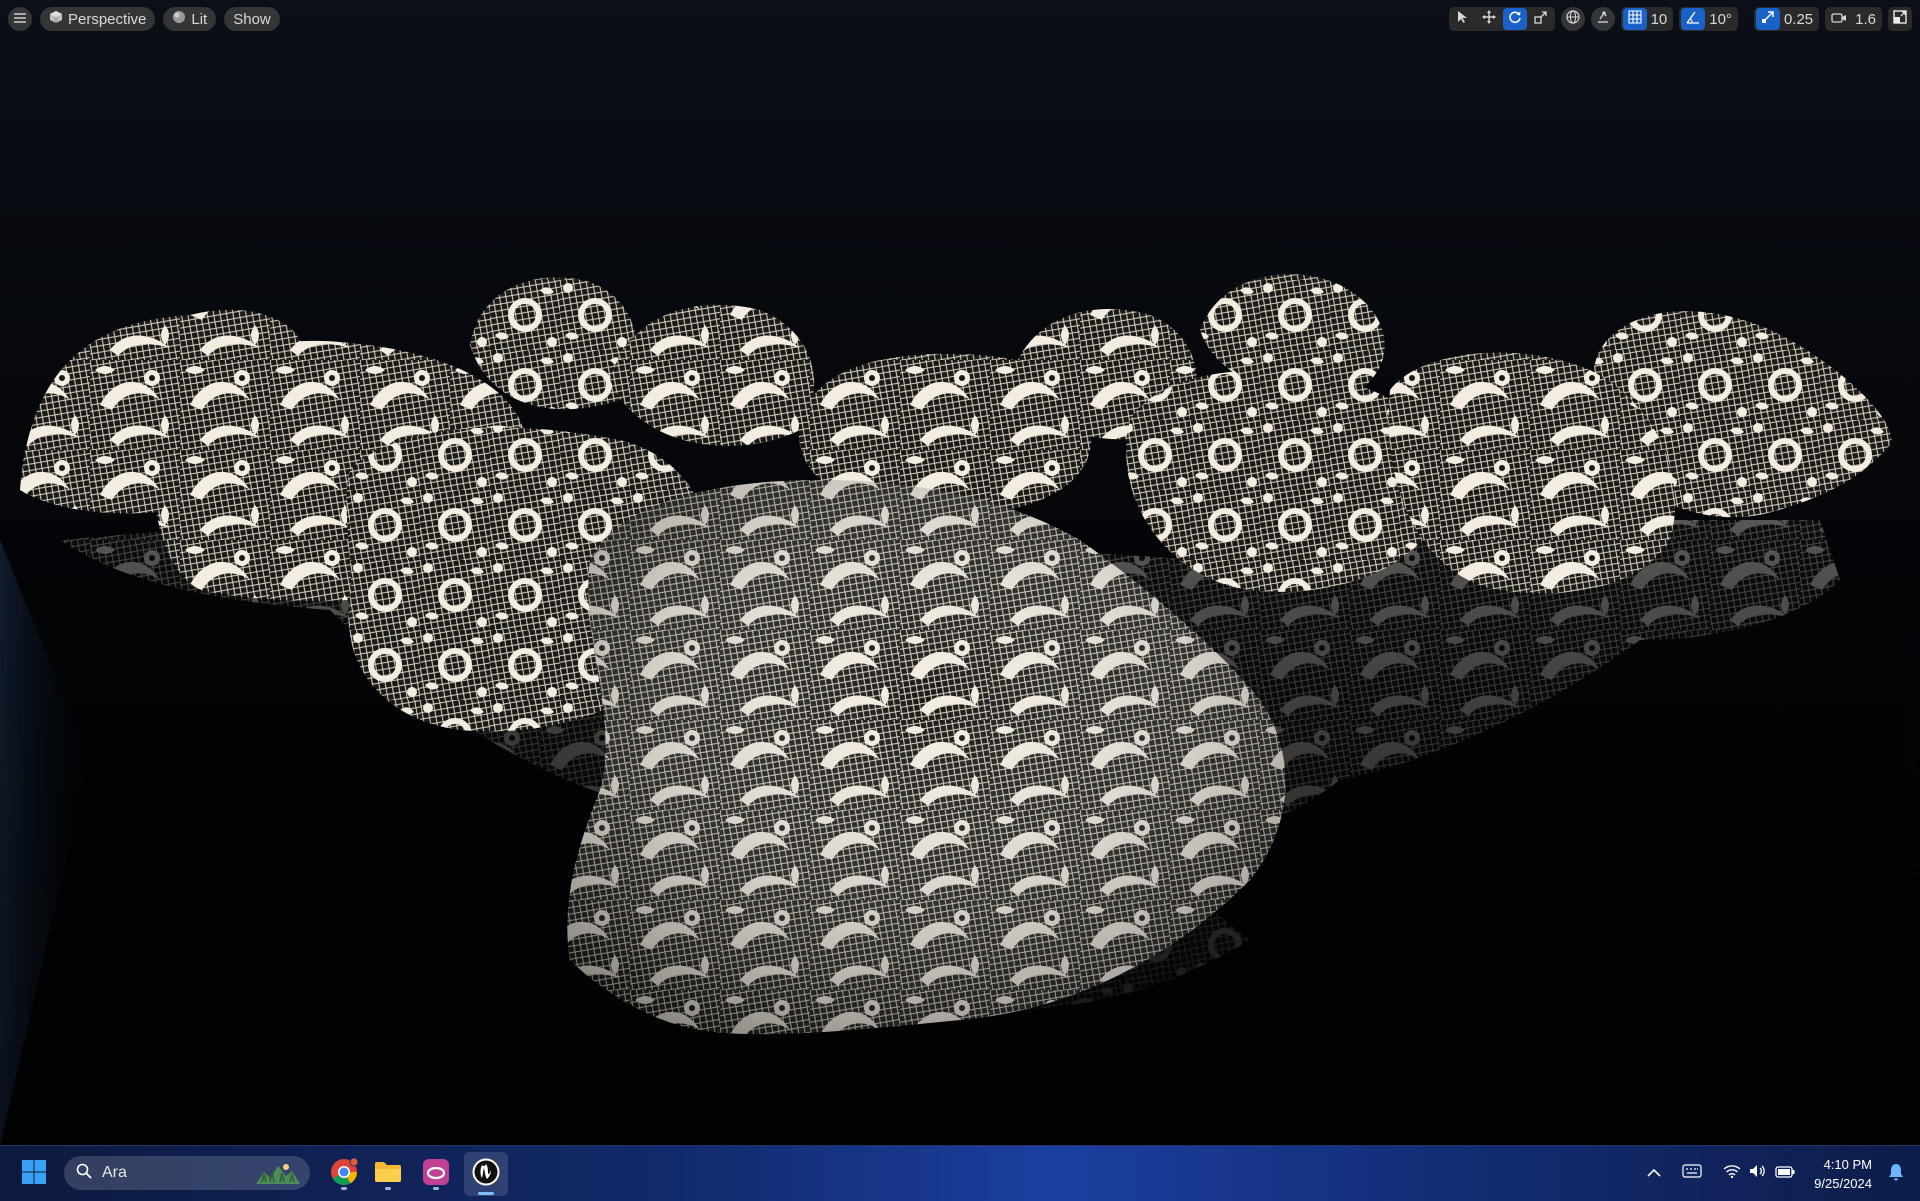  Describe the element at coordinates (187, 1173) in the screenshot. I see `taskbar-search-box: Ara` at that location.